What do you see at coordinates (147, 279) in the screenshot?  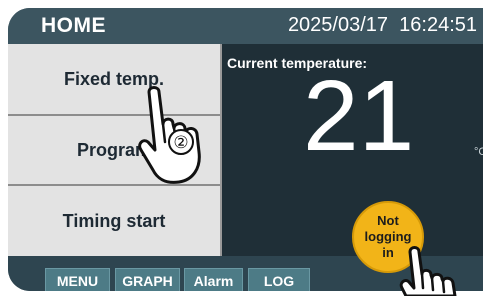 I see `graph-button: GRAPH` at bounding box center [147, 279].